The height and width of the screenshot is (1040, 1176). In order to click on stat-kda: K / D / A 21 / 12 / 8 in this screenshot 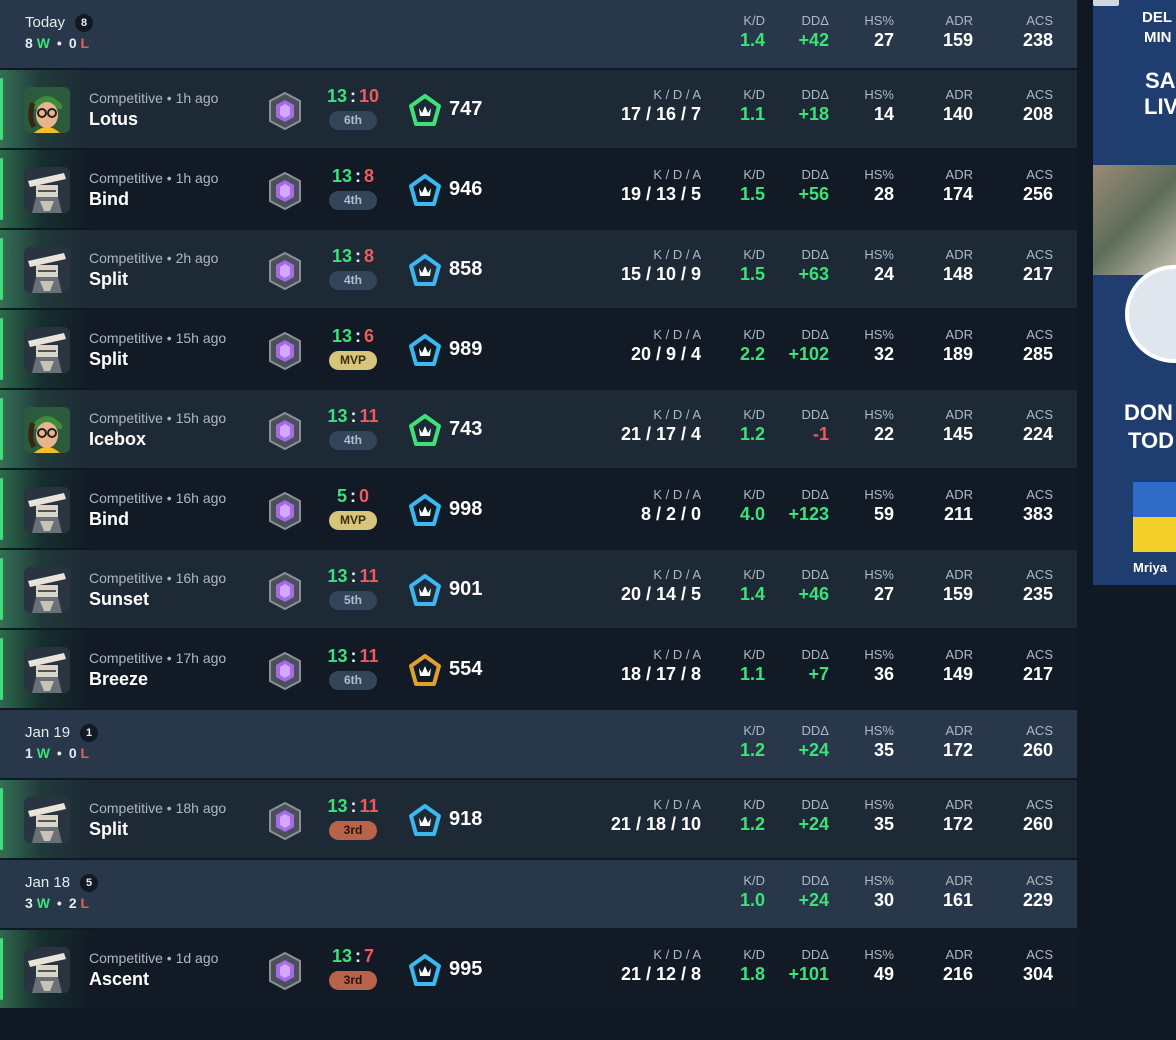, I will do `click(661, 966)`.